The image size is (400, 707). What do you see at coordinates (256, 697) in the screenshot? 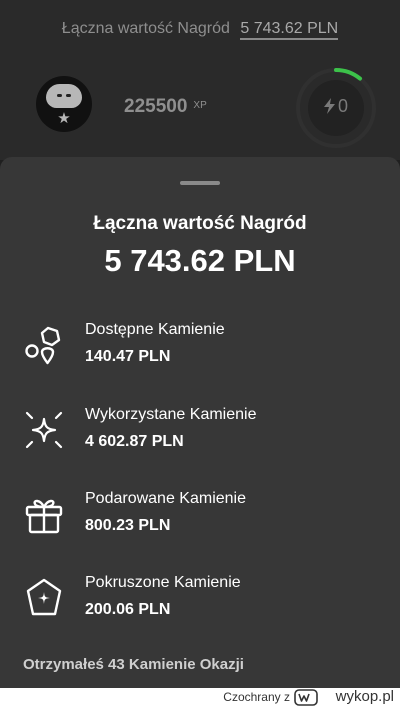
I see `watermark-user: Czochrany z` at bounding box center [256, 697].